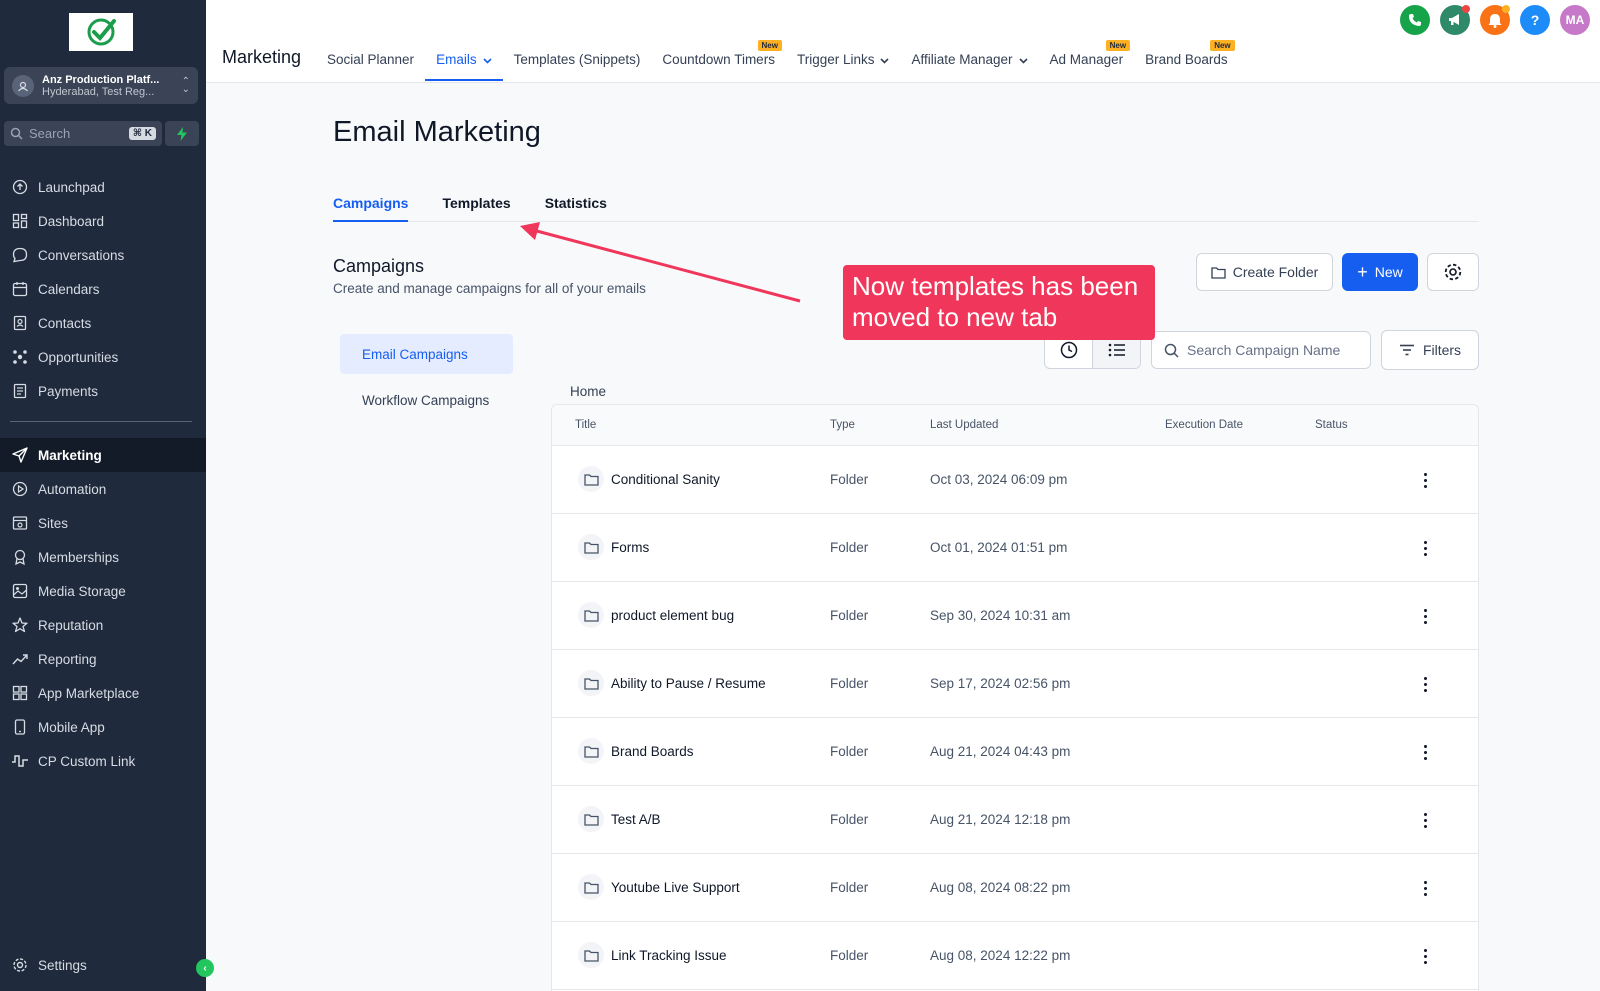 This screenshot has width=1600, height=991. What do you see at coordinates (1277, 350) in the screenshot?
I see `campaign-search-input` at bounding box center [1277, 350].